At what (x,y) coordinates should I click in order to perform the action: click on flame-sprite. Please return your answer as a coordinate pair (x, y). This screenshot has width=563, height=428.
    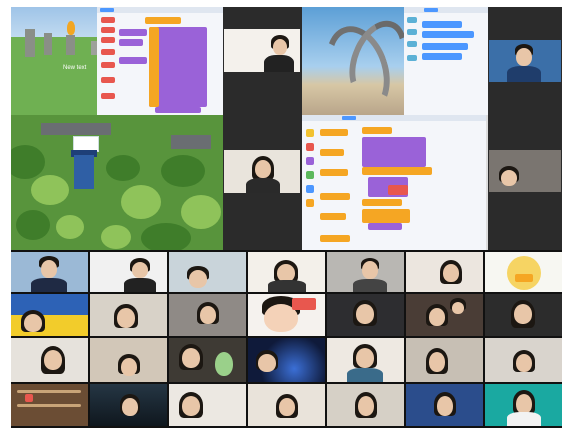
    Looking at the image, I should click on (71, 28).